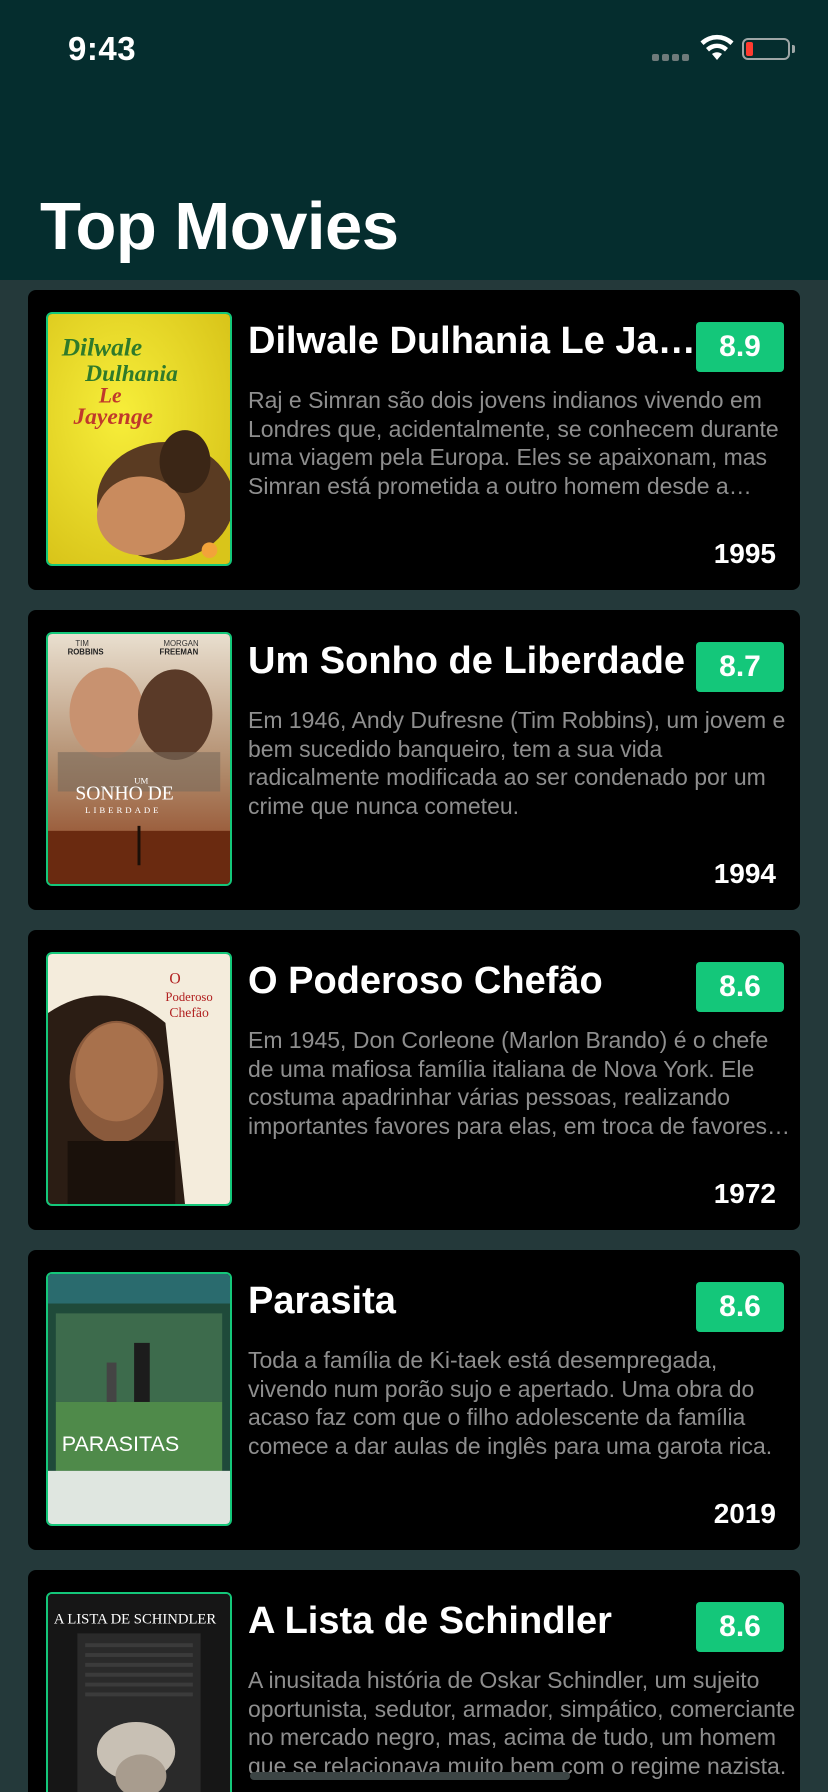 The width and height of the screenshot is (828, 1792). I want to click on page-title: Top Movies, so click(219, 226).